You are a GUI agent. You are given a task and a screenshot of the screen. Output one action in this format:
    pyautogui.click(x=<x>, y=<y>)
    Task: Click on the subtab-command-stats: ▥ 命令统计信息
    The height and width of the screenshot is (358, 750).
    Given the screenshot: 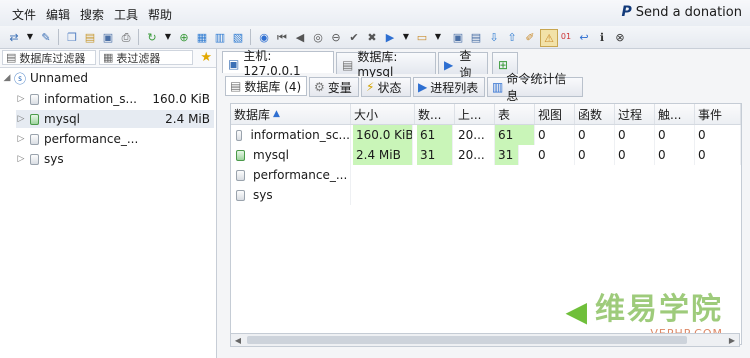 What is the action you would take?
    pyautogui.click(x=535, y=87)
    